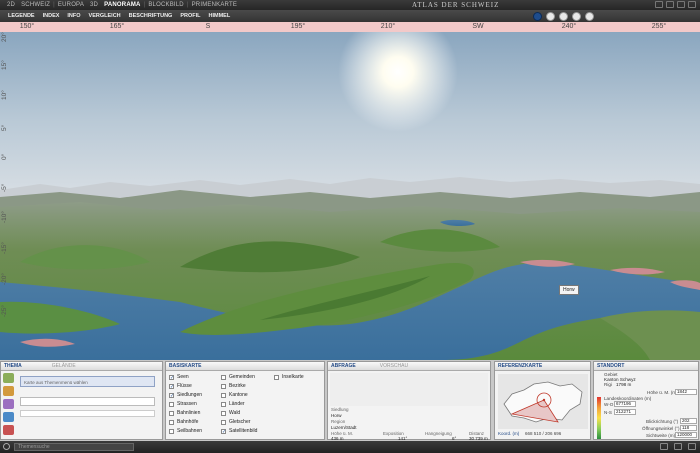  Describe the element at coordinates (233, 386) in the screenshot. I see `layer-bezirke: Bezirke` at that location.